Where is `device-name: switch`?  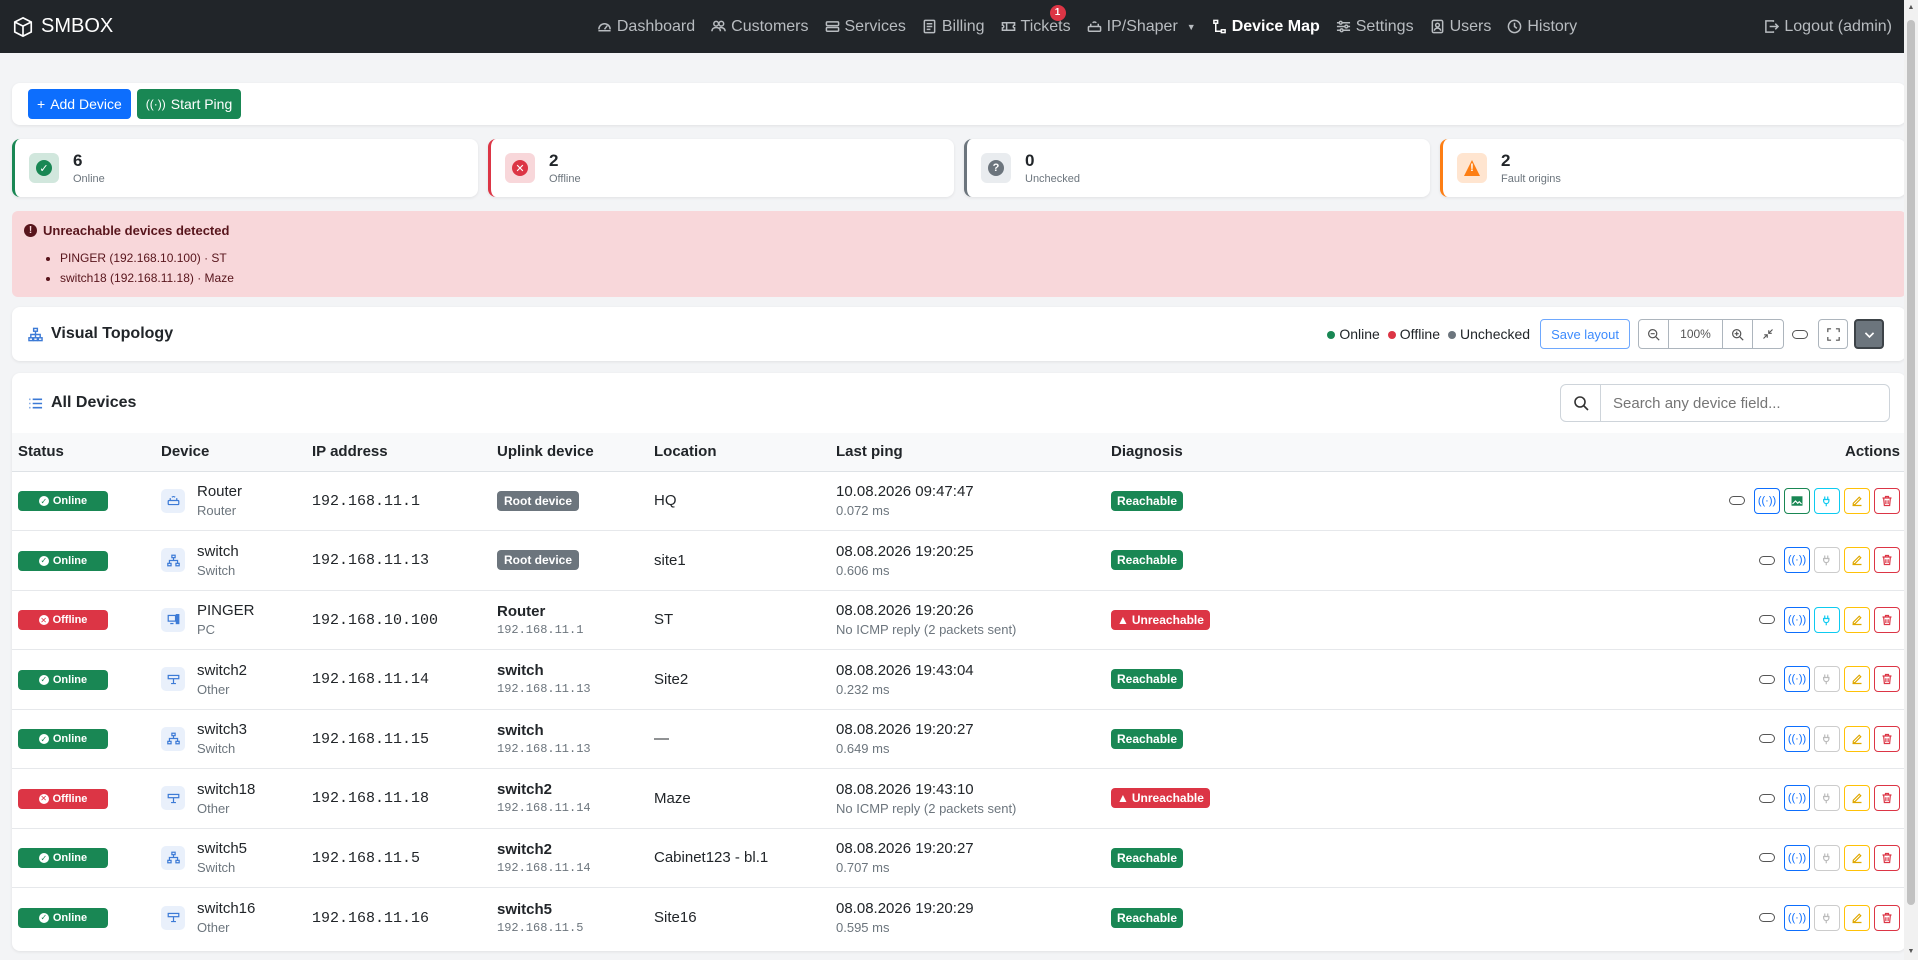 device-name: switch is located at coordinates (218, 551).